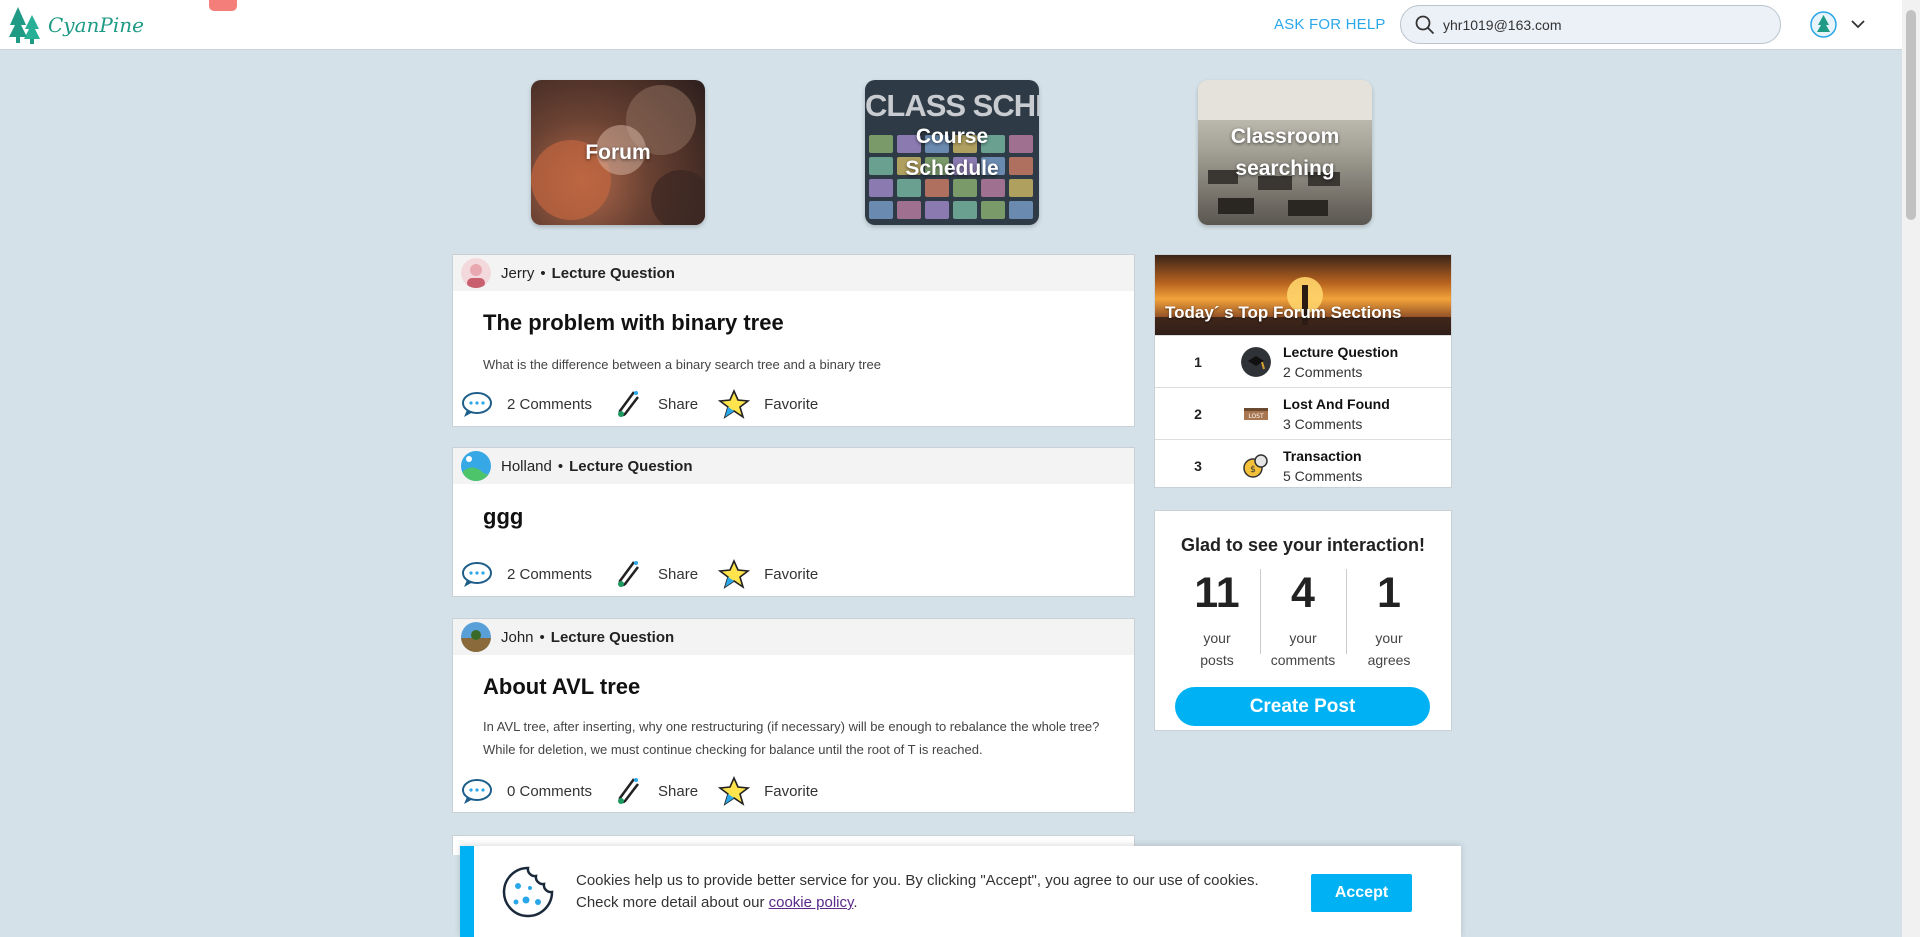  What do you see at coordinates (811, 902) in the screenshot?
I see `cookie-policy-link: cookie policy` at bounding box center [811, 902].